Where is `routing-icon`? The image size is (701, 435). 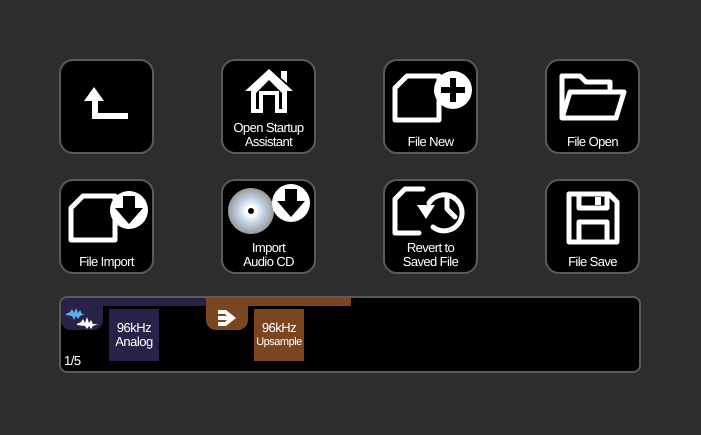
routing-icon is located at coordinates (227, 318).